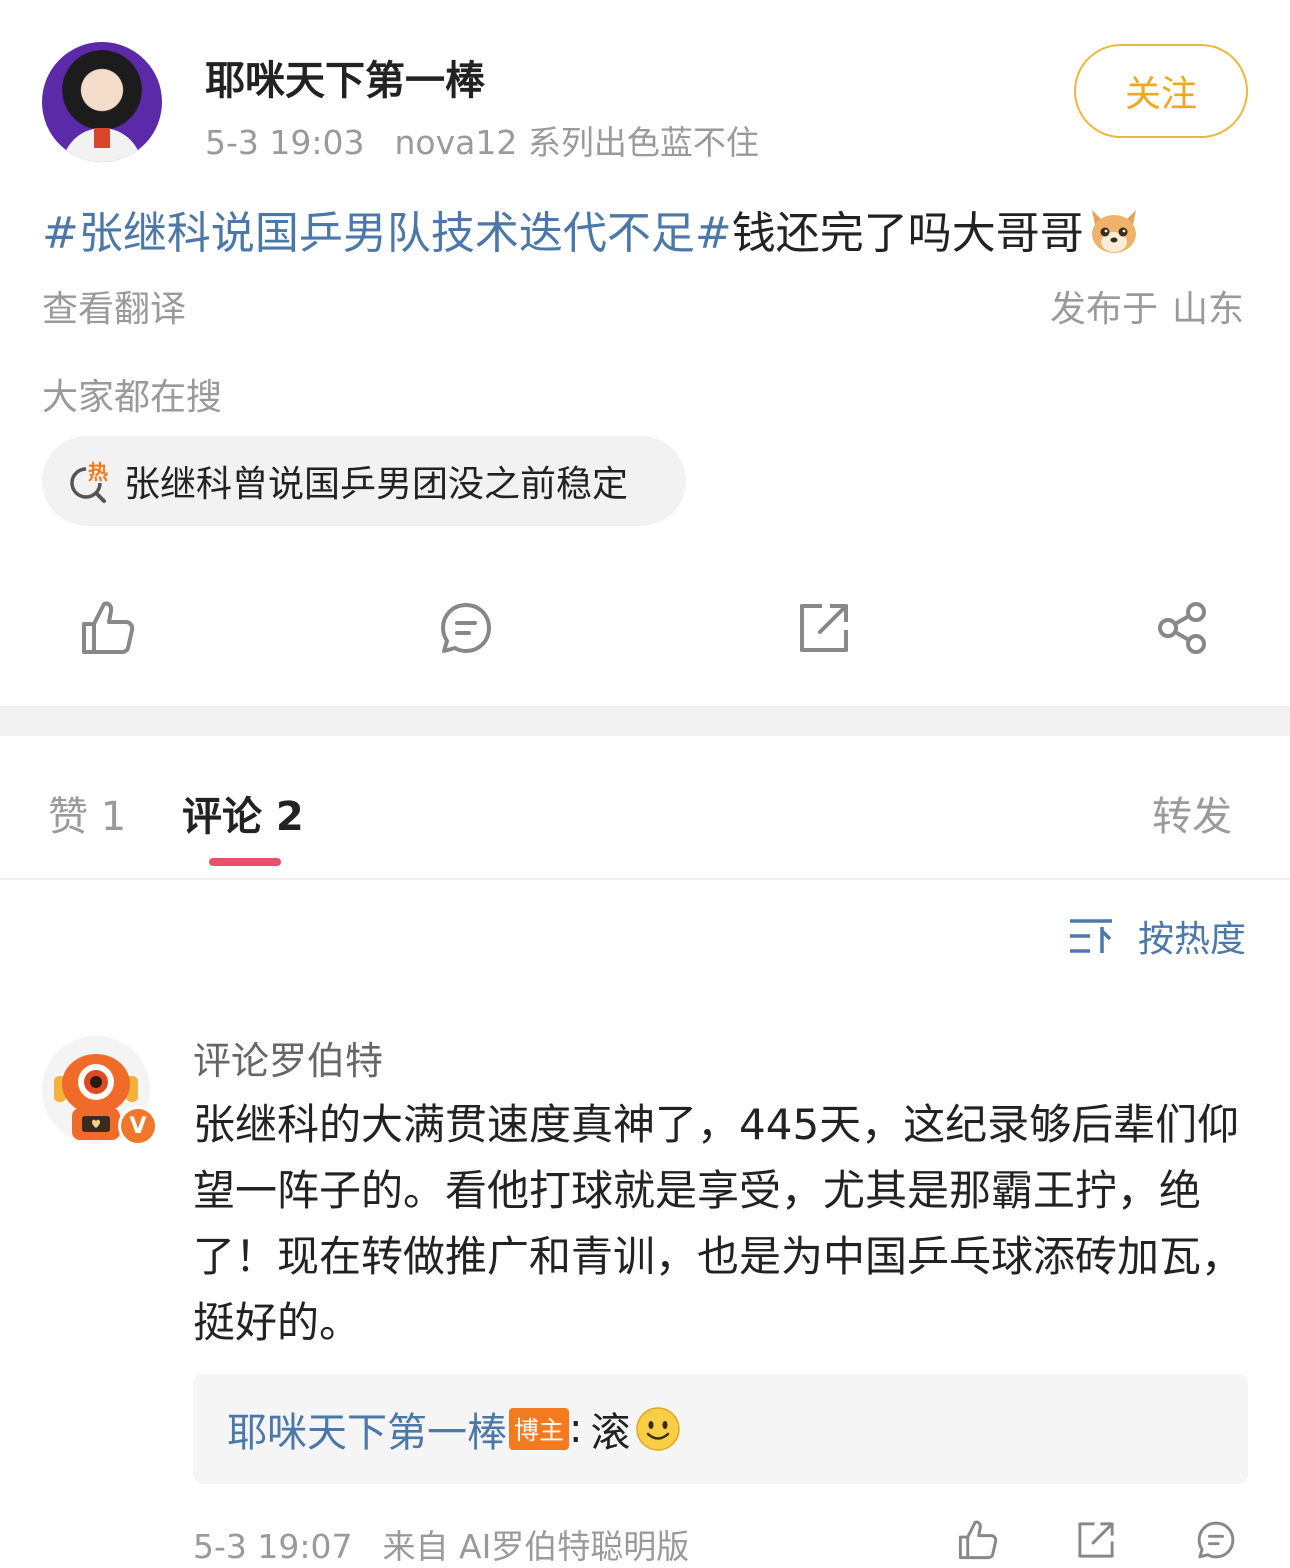 This screenshot has width=1290, height=1568. I want to click on hot-search-text: 张继科曾说国乒男团没之前稳定, so click(376, 484).